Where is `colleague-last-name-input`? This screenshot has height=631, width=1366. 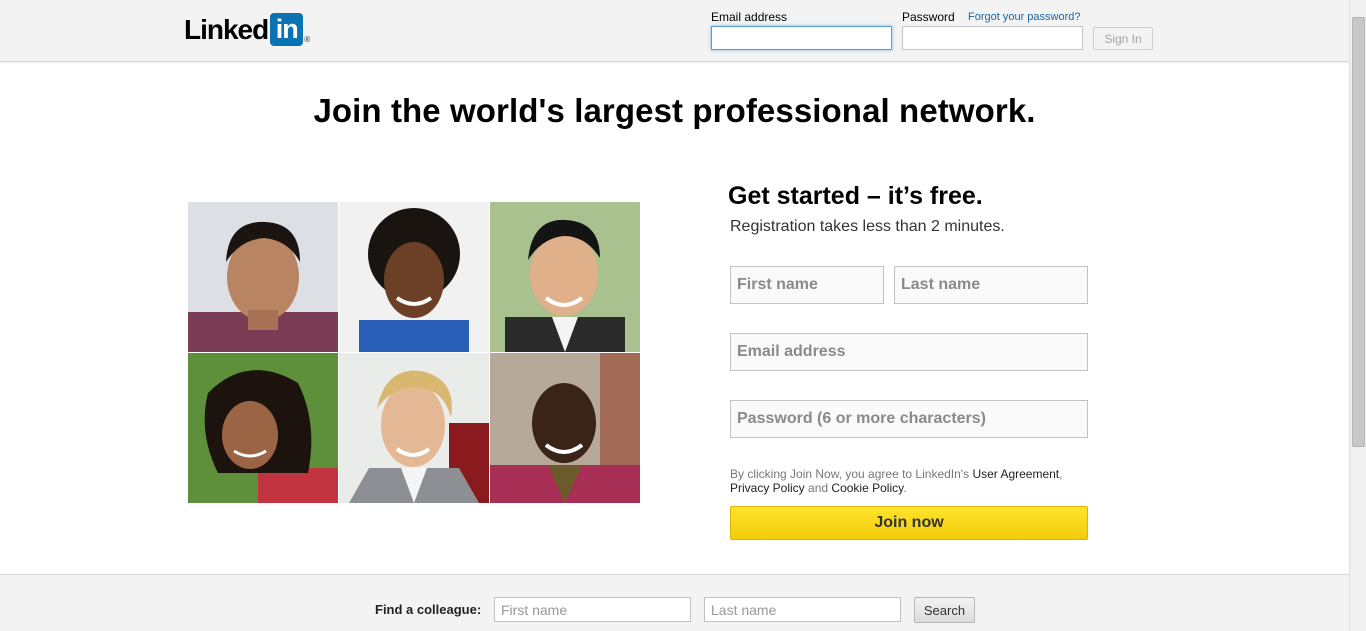
colleague-last-name-input is located at coordinates (802, 609).